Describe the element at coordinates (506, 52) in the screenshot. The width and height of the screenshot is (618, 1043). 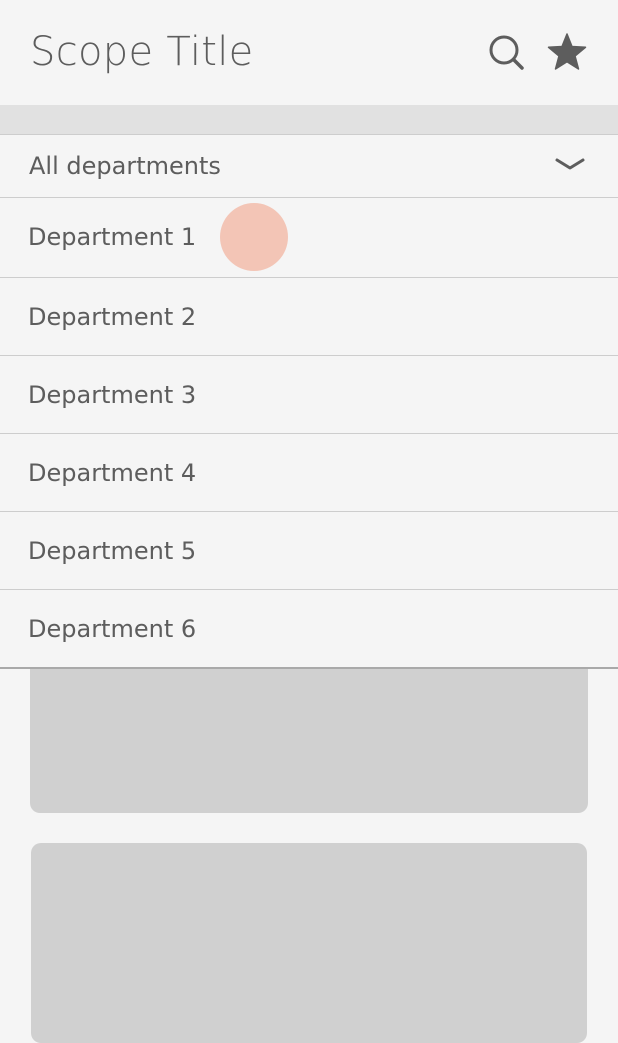
I see `search-icon` at that location.